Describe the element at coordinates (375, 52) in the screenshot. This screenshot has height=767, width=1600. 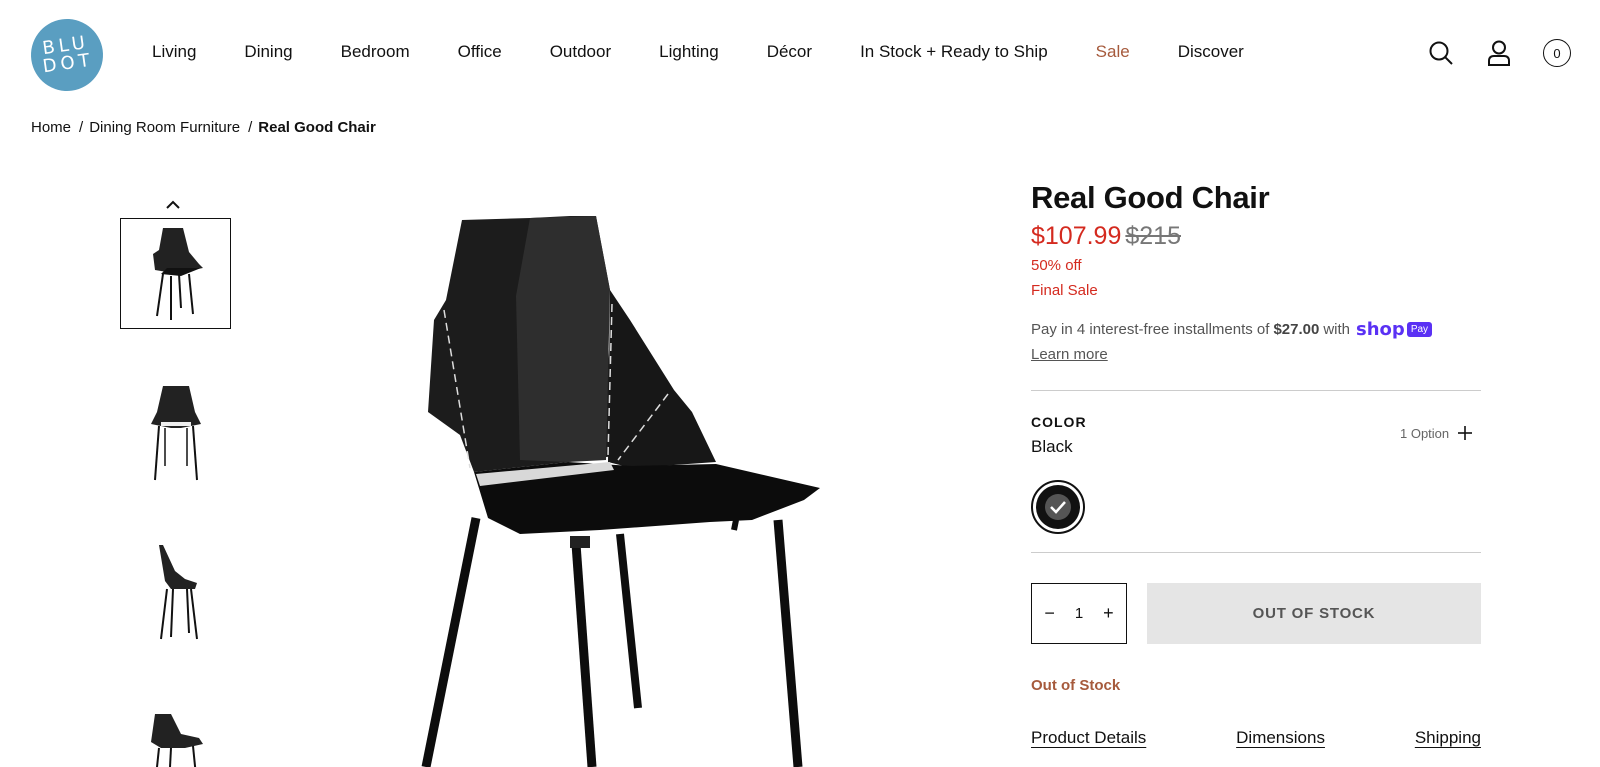
I see `nav-item-bedroom: Bedroom` at that location.